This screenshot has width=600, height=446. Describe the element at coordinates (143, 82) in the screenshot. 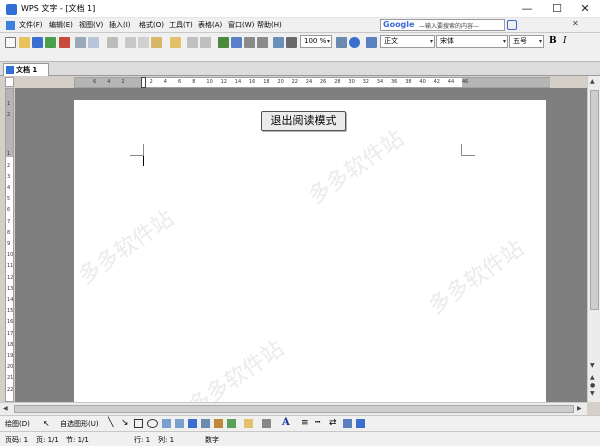

I see `indent-marker` at that location.